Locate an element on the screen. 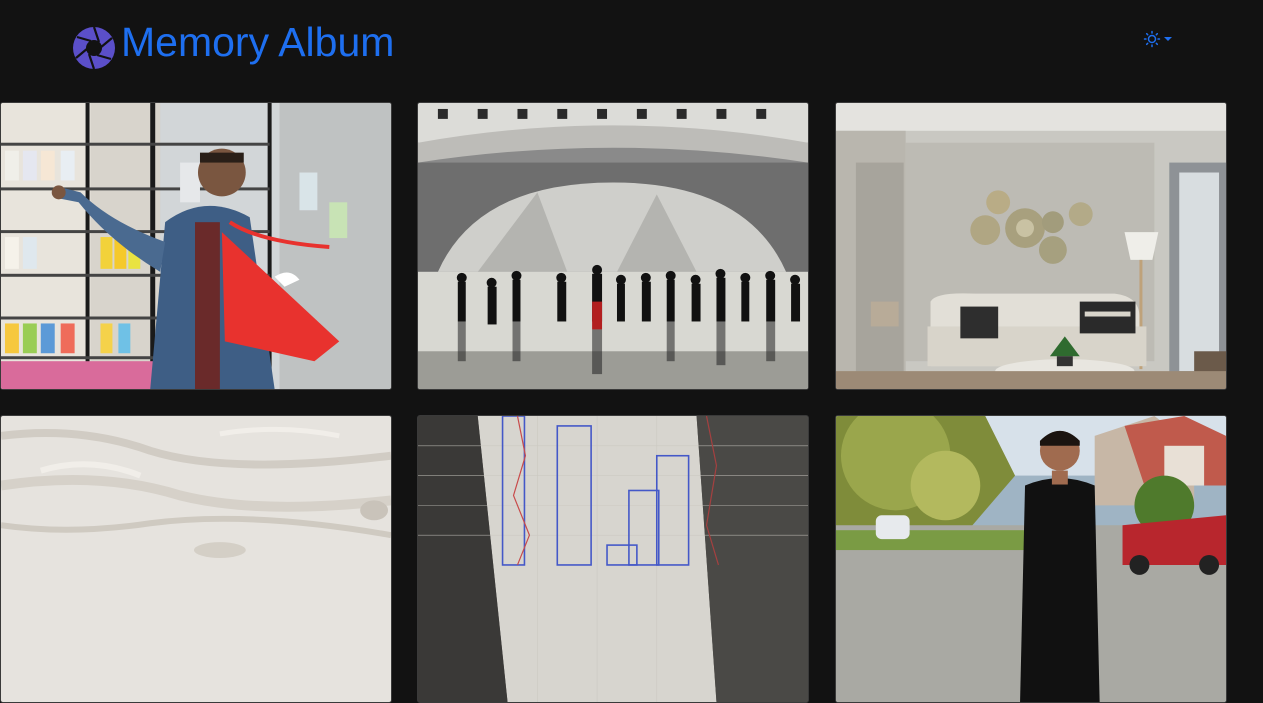 The image size is (1263, 703). photo-man-on-street is located at coordinates (1031, 559).